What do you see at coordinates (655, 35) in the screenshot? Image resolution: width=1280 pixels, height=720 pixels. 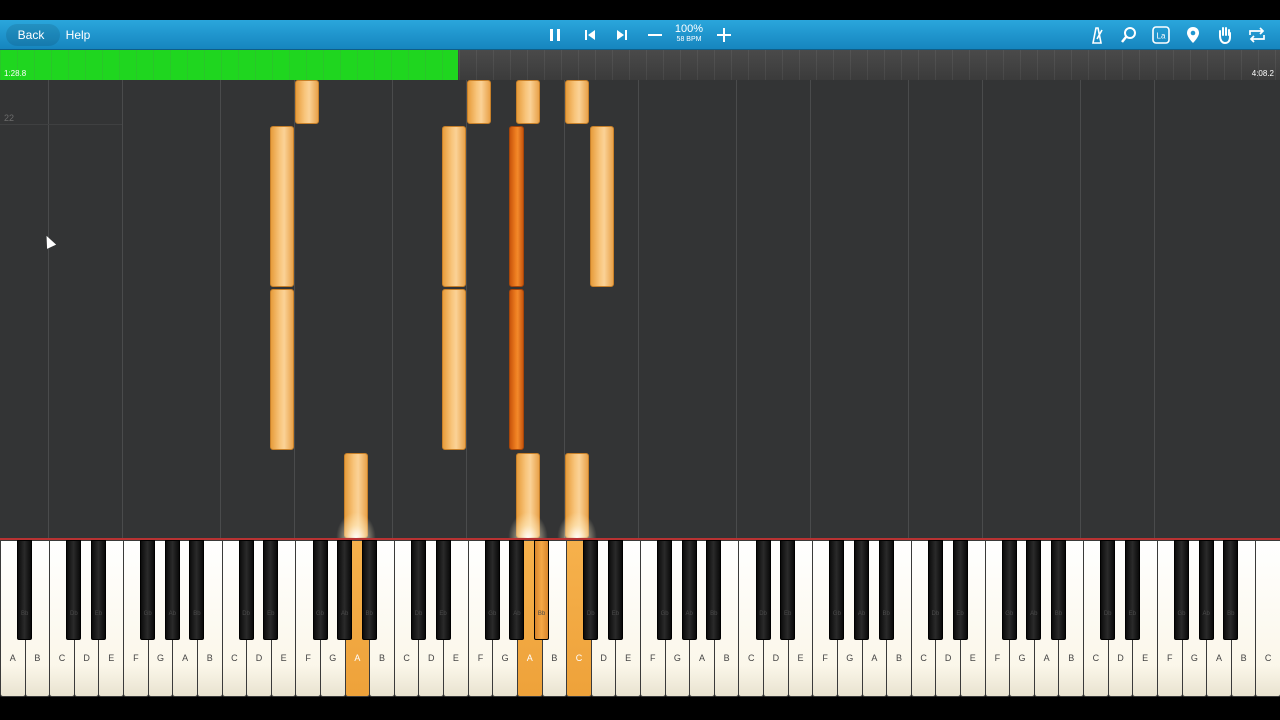 I see `tempo-decrease-button` at bounding box center [655, 35].